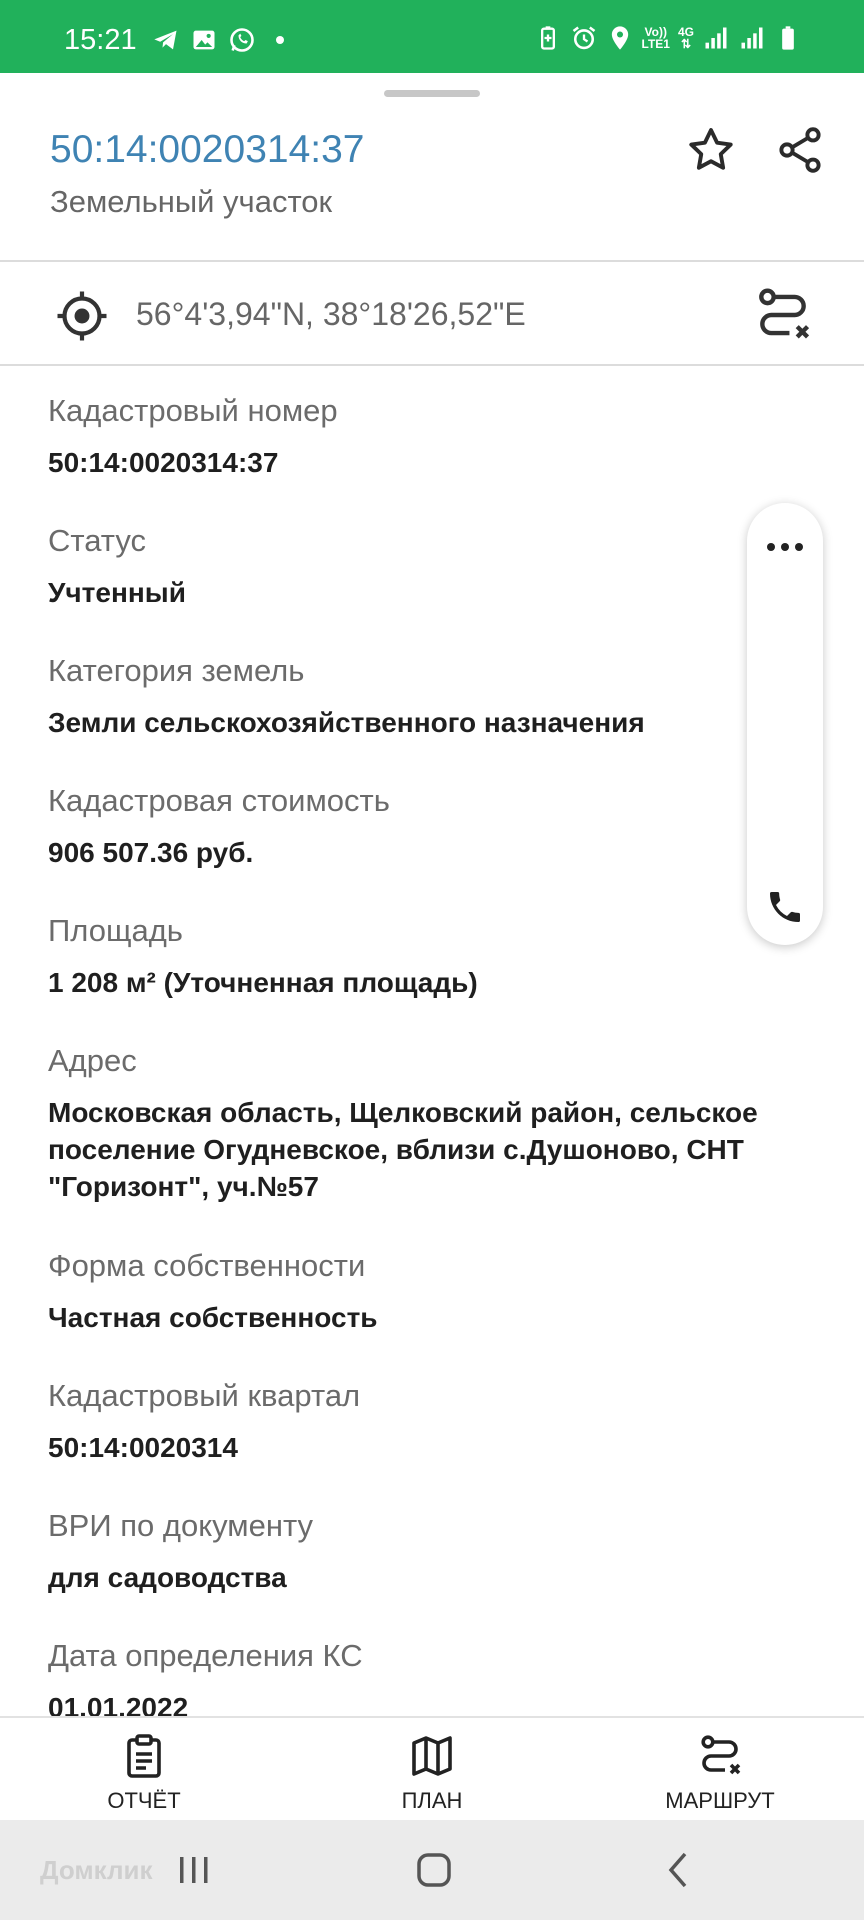 The height and width of the screenshot is (1920, 864). Describe the element at coordinates (432, 261) in the screenshot. I see `header-divider` at that location.